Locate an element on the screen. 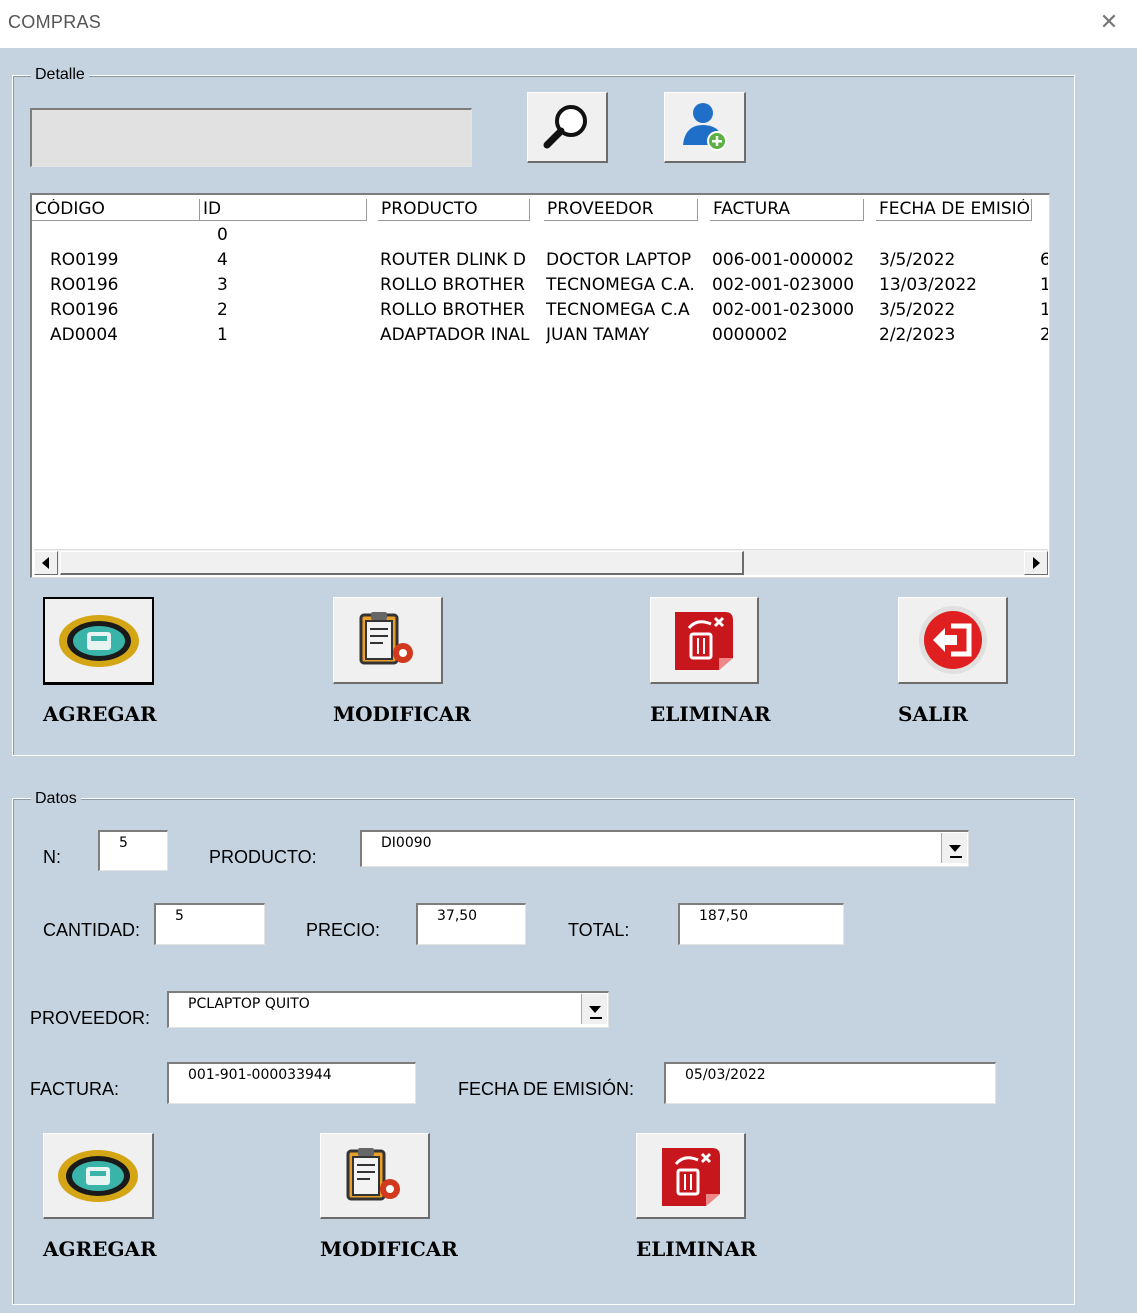 The width and height of the screenshot is (1137, 1313). cantidad-field: 5 is located at coordinates (209, 924).